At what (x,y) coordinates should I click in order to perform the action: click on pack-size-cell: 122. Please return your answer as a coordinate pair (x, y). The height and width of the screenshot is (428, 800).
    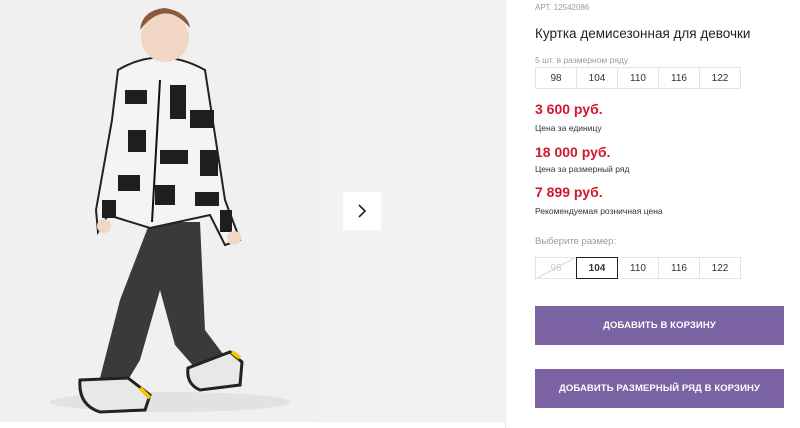
    Looking at the image, I should click on (720, 78).